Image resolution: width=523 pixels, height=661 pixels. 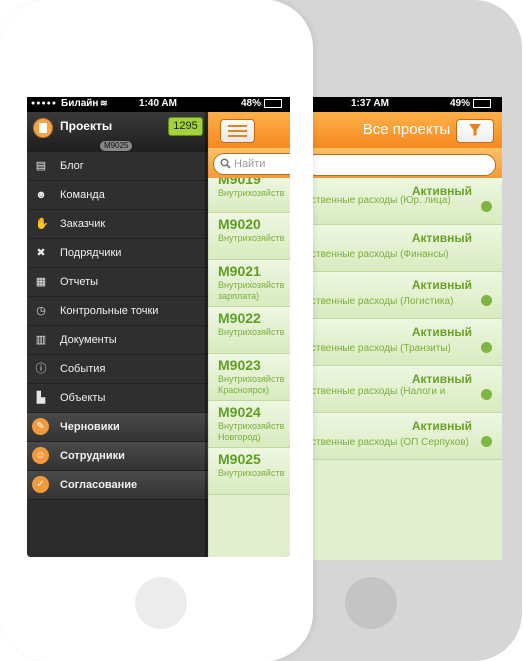 What do you see at coordinates (99, 485) in the screenshot?
I see `menu-section-label: Согласование` at bounding box center [99, 485].